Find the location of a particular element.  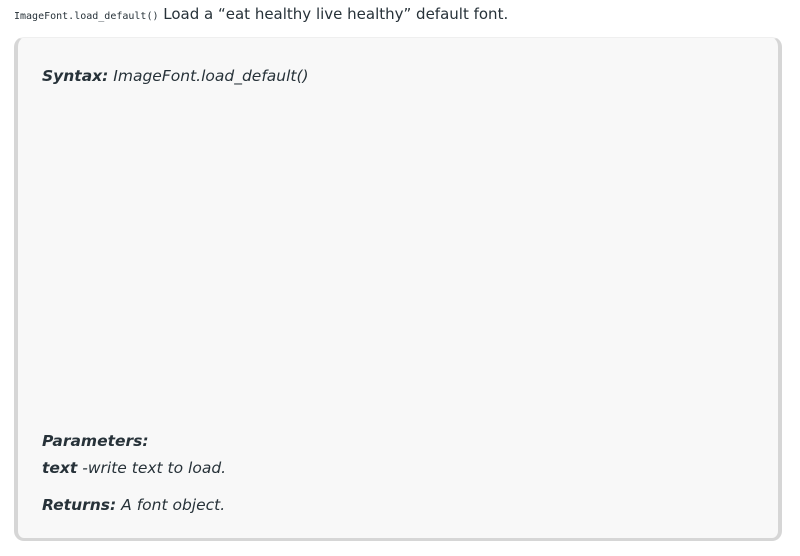

returns-line: Returns: A font object. is located at coordinates (133, 505).